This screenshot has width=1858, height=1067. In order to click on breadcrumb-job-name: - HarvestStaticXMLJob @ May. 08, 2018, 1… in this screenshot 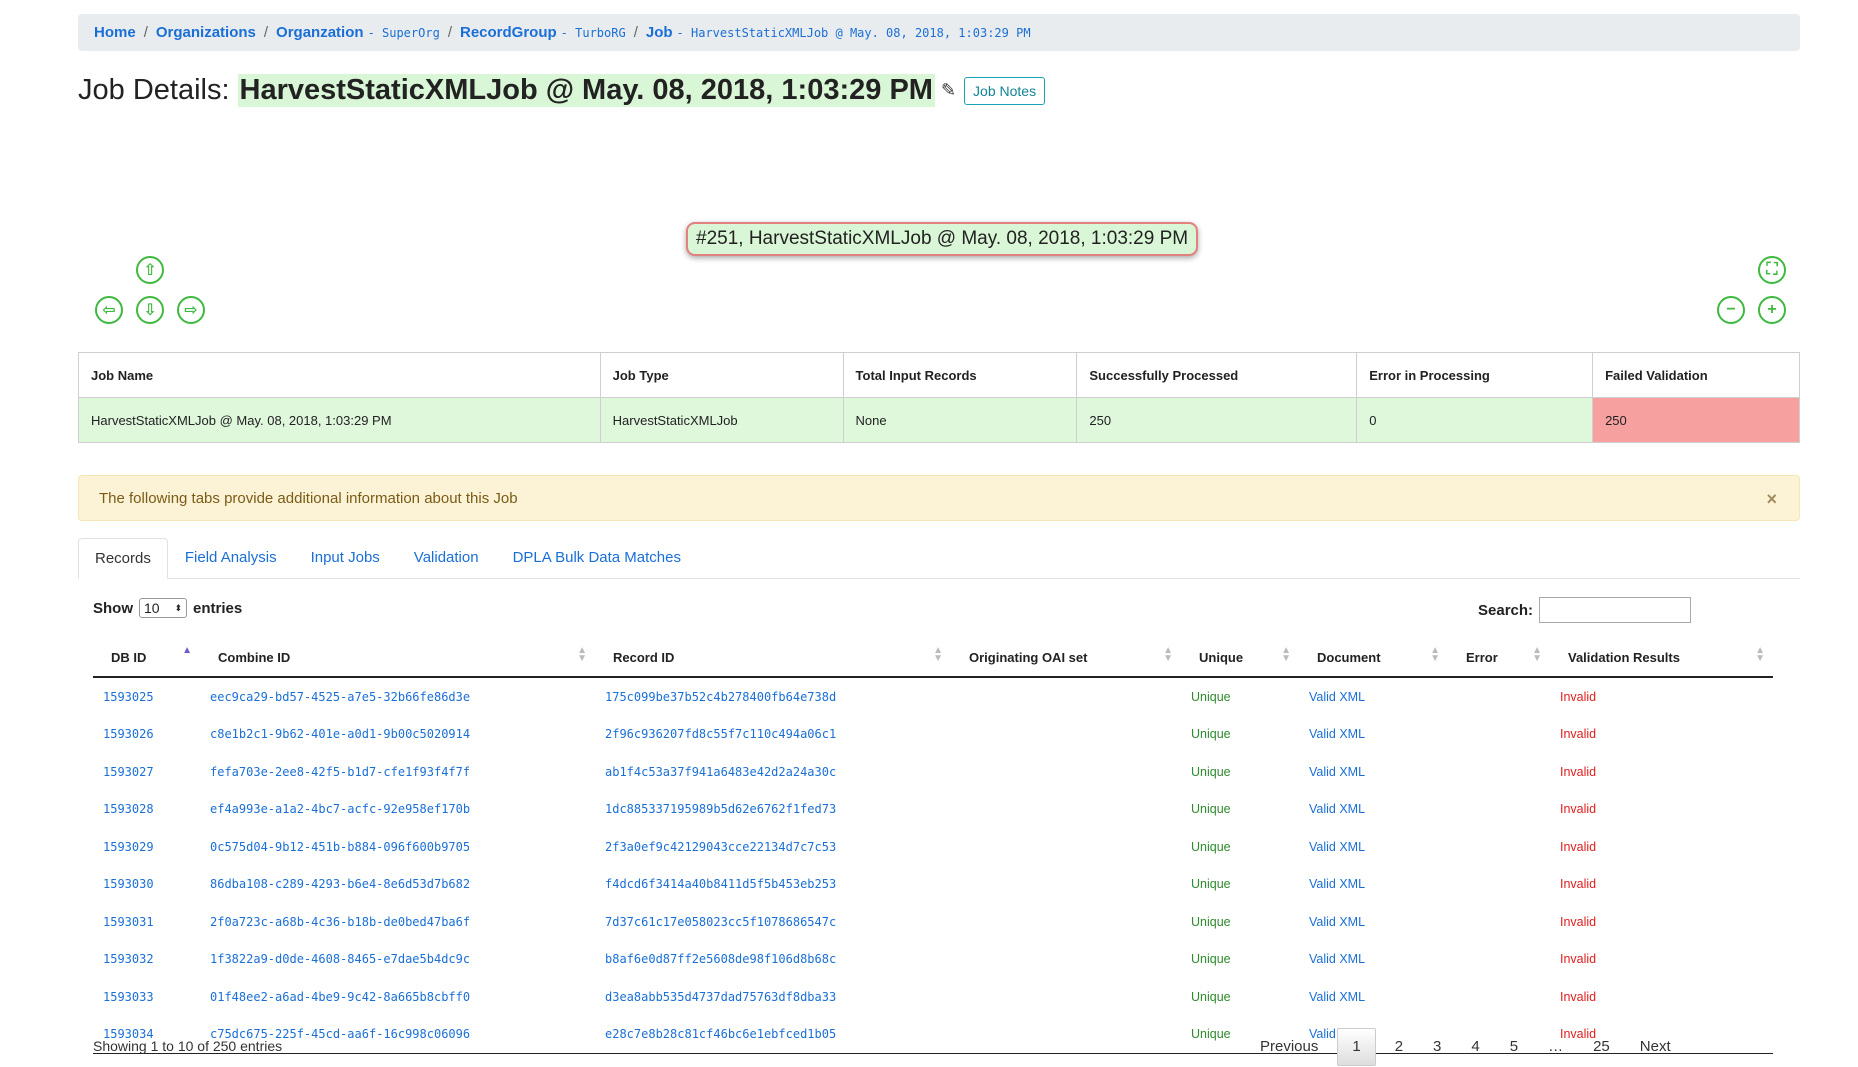, I will do `click(854, 33)`.